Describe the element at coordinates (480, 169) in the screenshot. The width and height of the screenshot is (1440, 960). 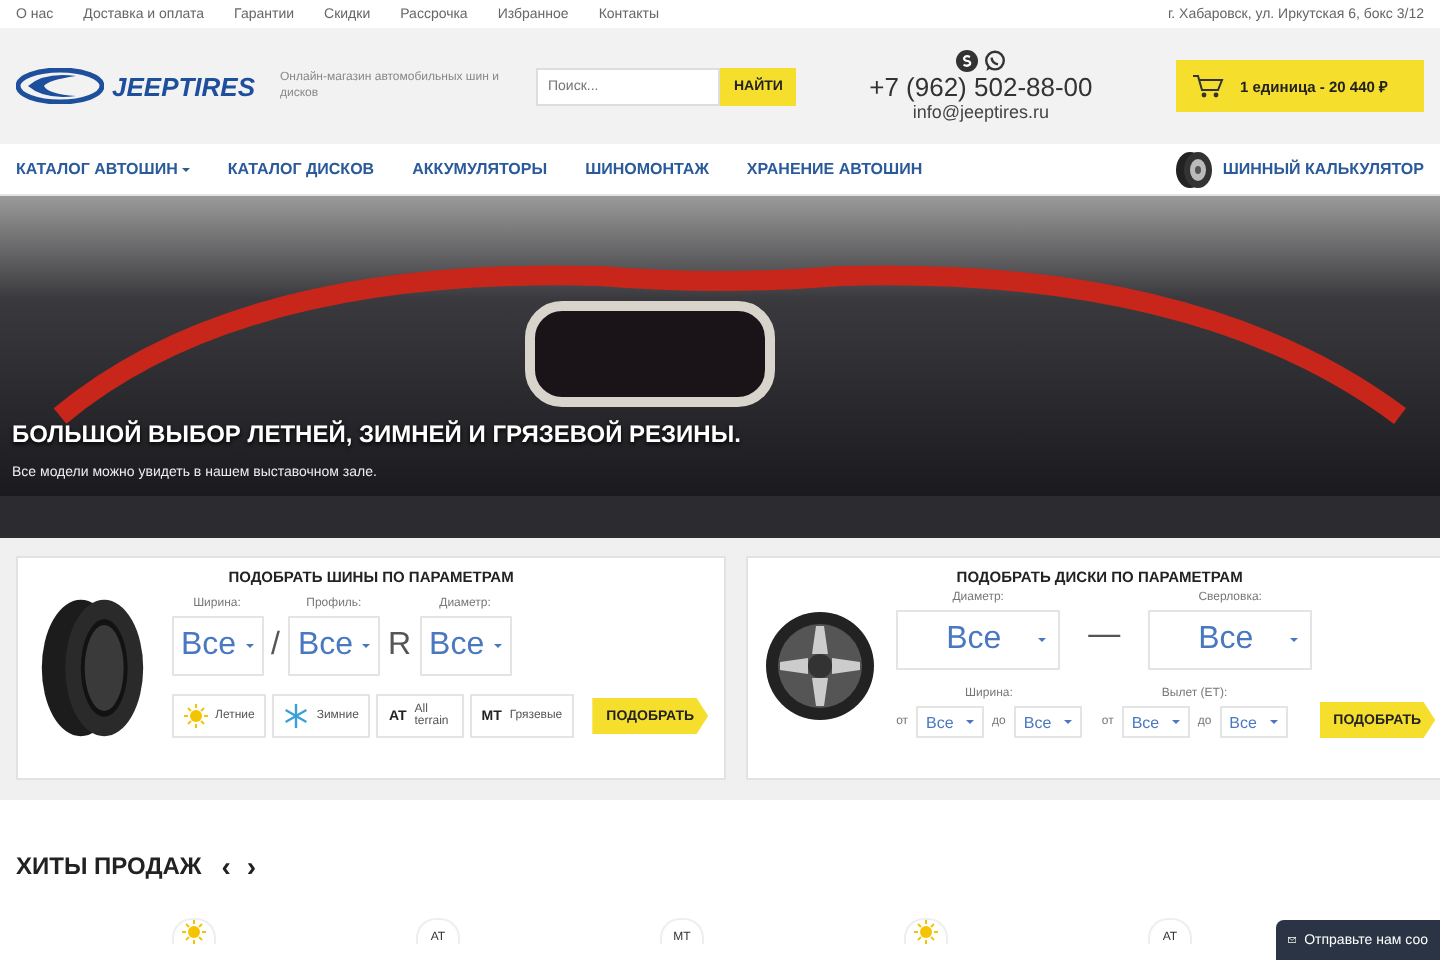
I see `nav-link: АККУМУЛЯТОРЫ` at that location.